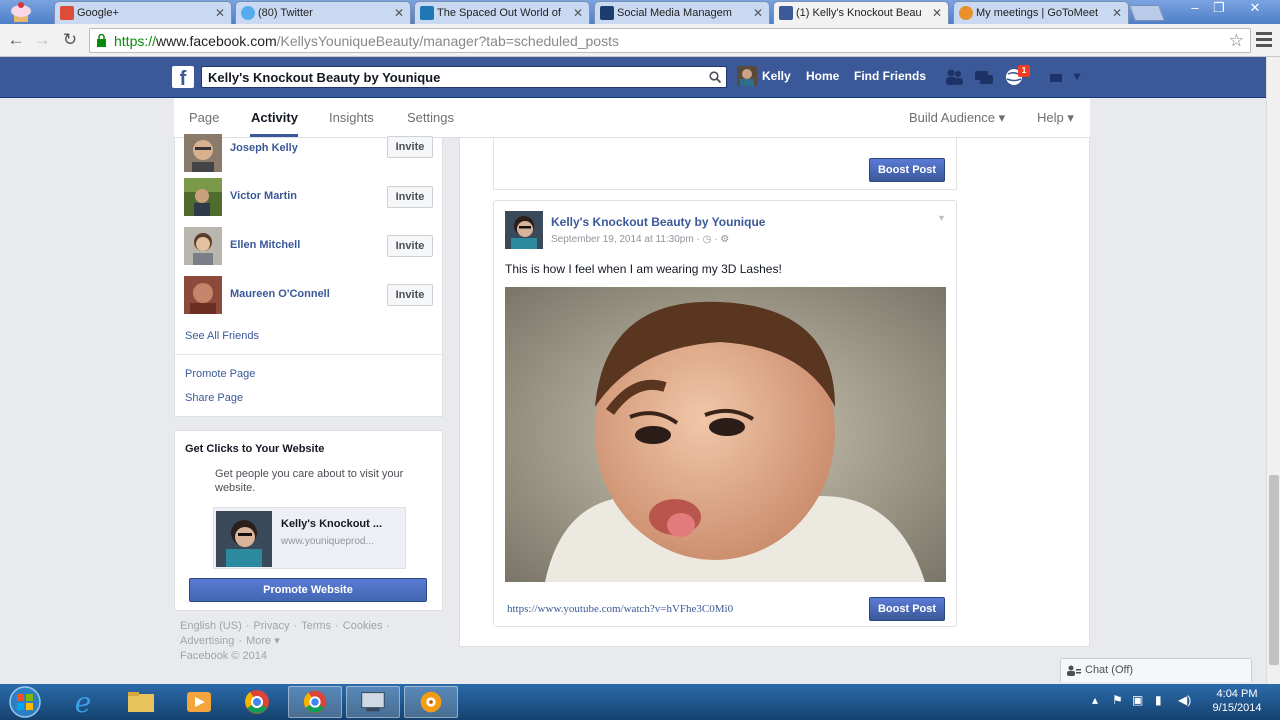 Image resolution: width=1280 pixels, height=720 pixels. What do you see at coordinates (264, 148) in the screenshot?
I see `friend-name: Joseph Kelly` at bounding box center [264, 148].